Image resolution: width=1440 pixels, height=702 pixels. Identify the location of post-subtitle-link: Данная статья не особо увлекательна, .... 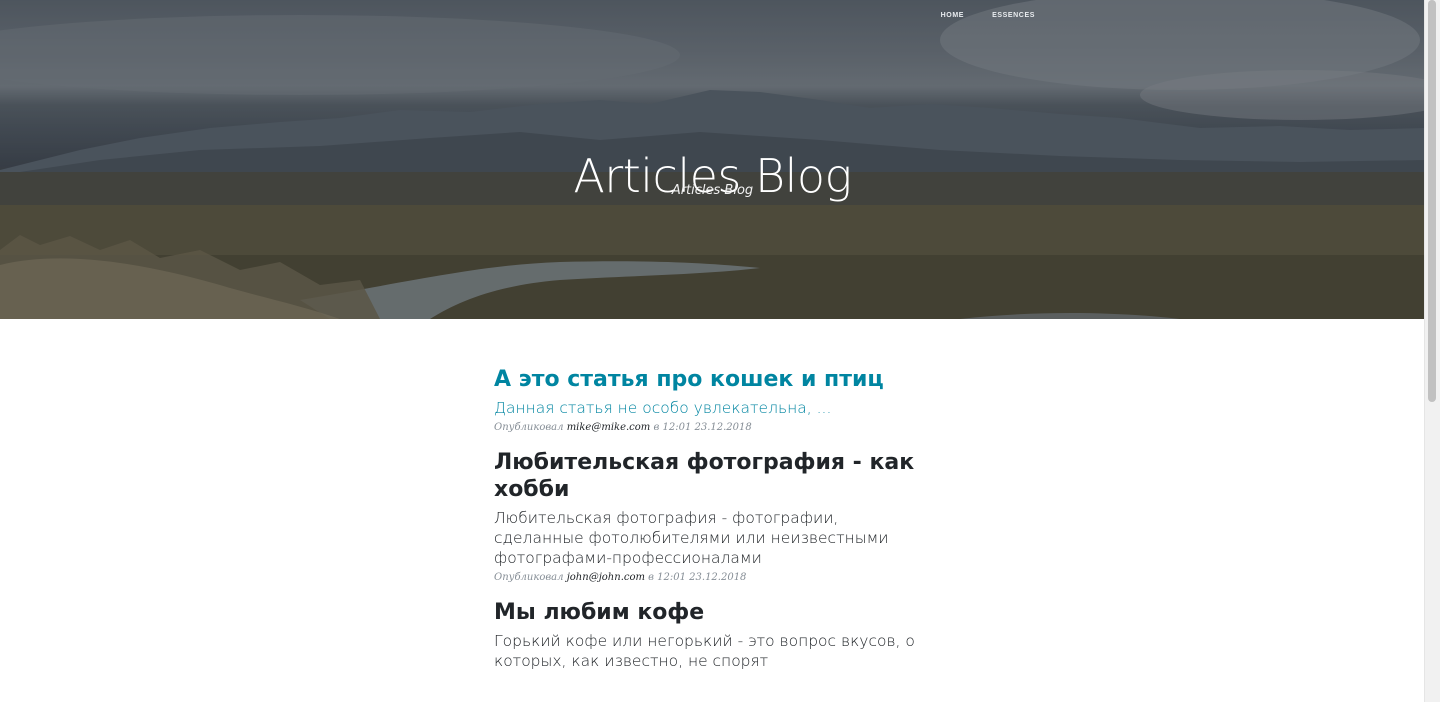
(709, 408).